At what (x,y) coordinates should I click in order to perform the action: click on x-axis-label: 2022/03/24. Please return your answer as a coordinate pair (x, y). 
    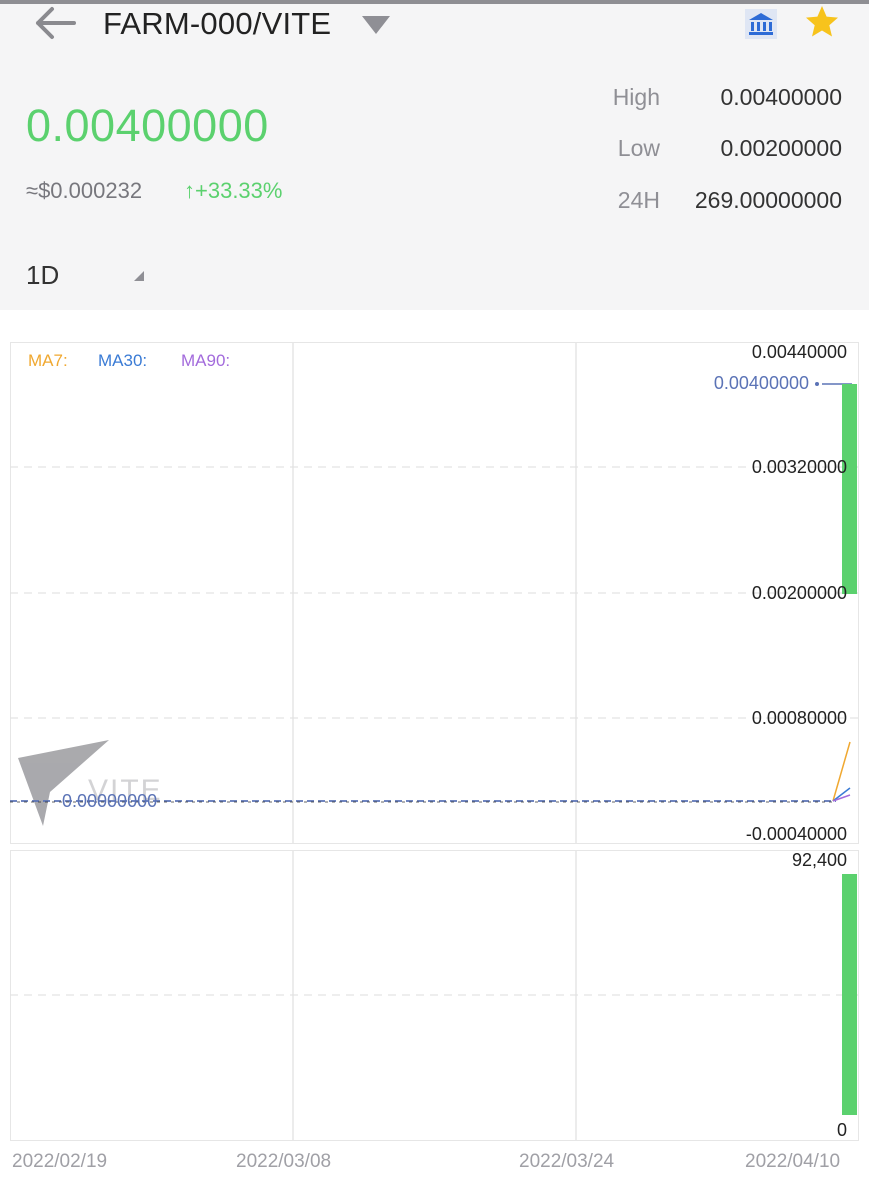
    Looking at the image, I should click on (567, 1161).